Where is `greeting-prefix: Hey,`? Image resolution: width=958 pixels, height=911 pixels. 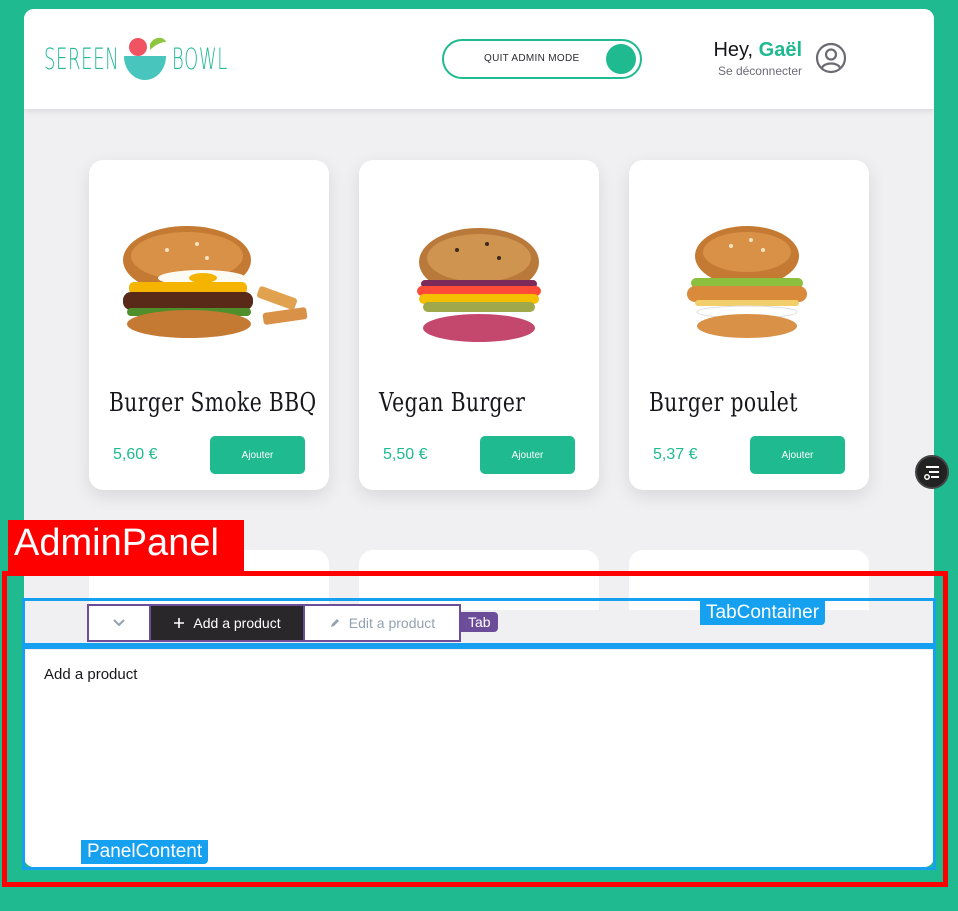 greeting-prefix: Hey, is located at coordinates (736, 50).